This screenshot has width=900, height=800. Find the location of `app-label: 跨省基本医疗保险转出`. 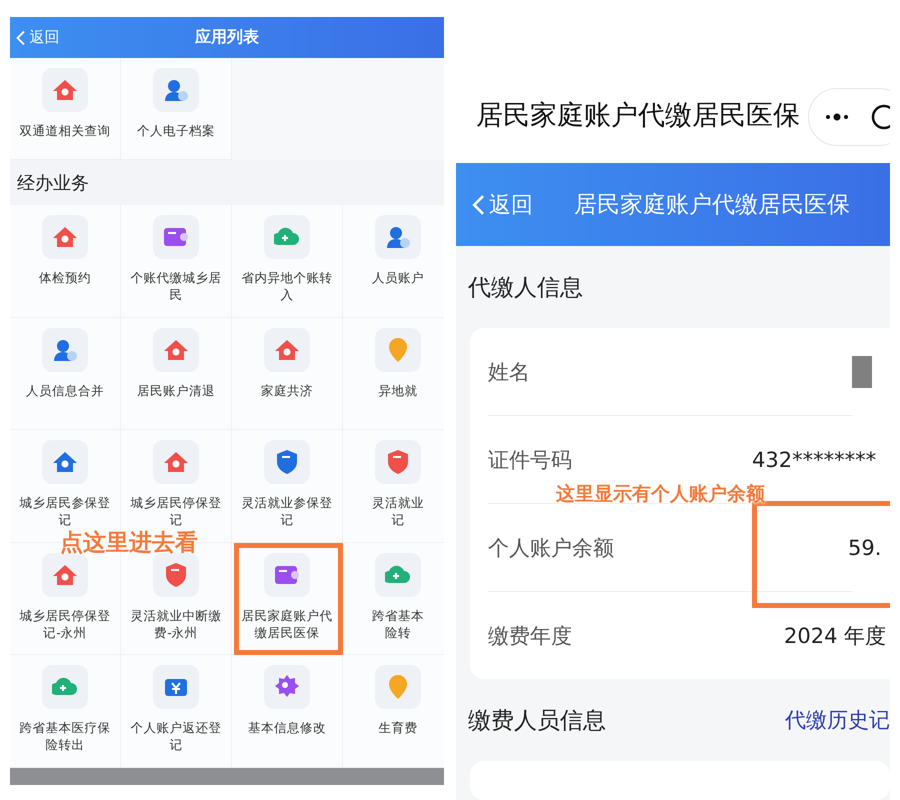

app-label: 跨省基本医疗保险转出 is located at coordinates (65, 736).